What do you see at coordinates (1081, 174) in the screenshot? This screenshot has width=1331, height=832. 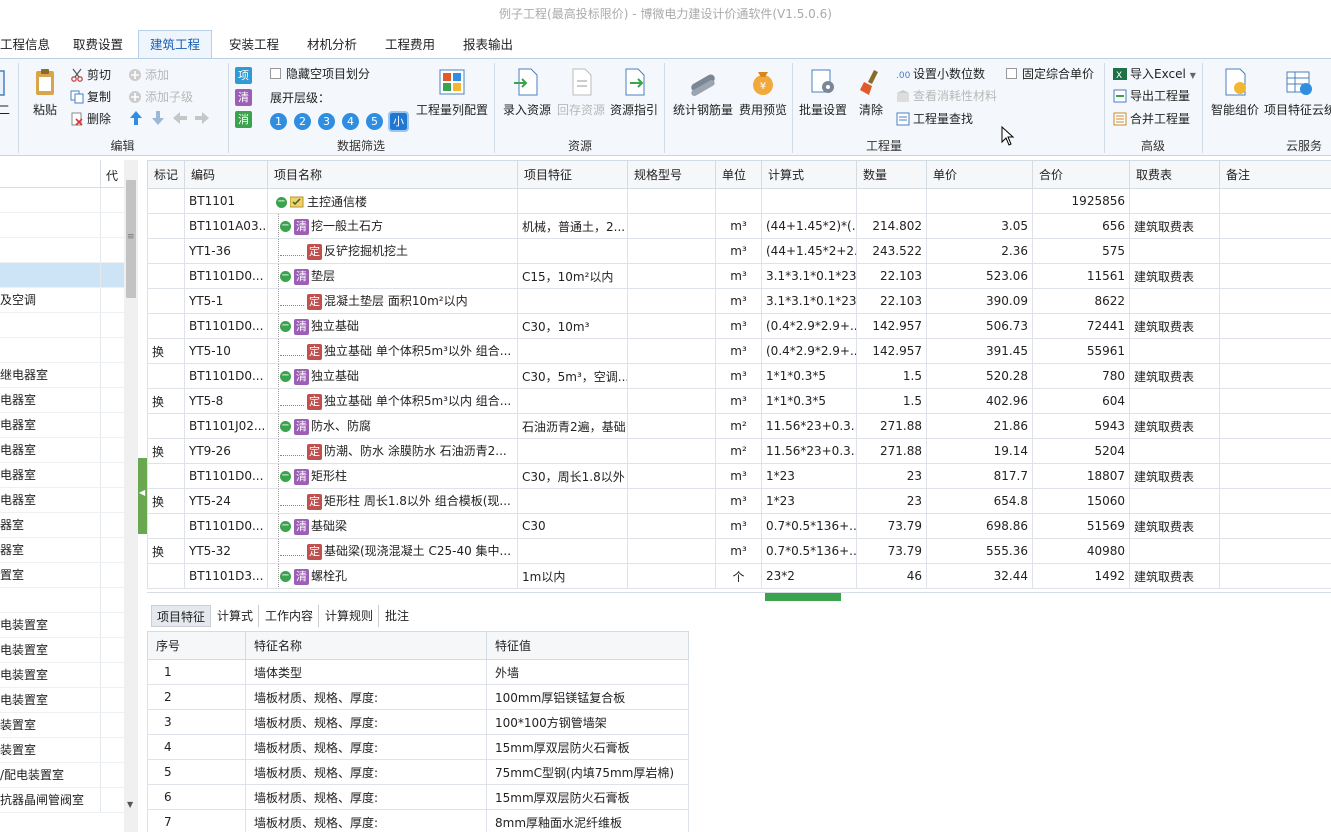 I see `col-total: 合价` at bounding box center [1081, 174].